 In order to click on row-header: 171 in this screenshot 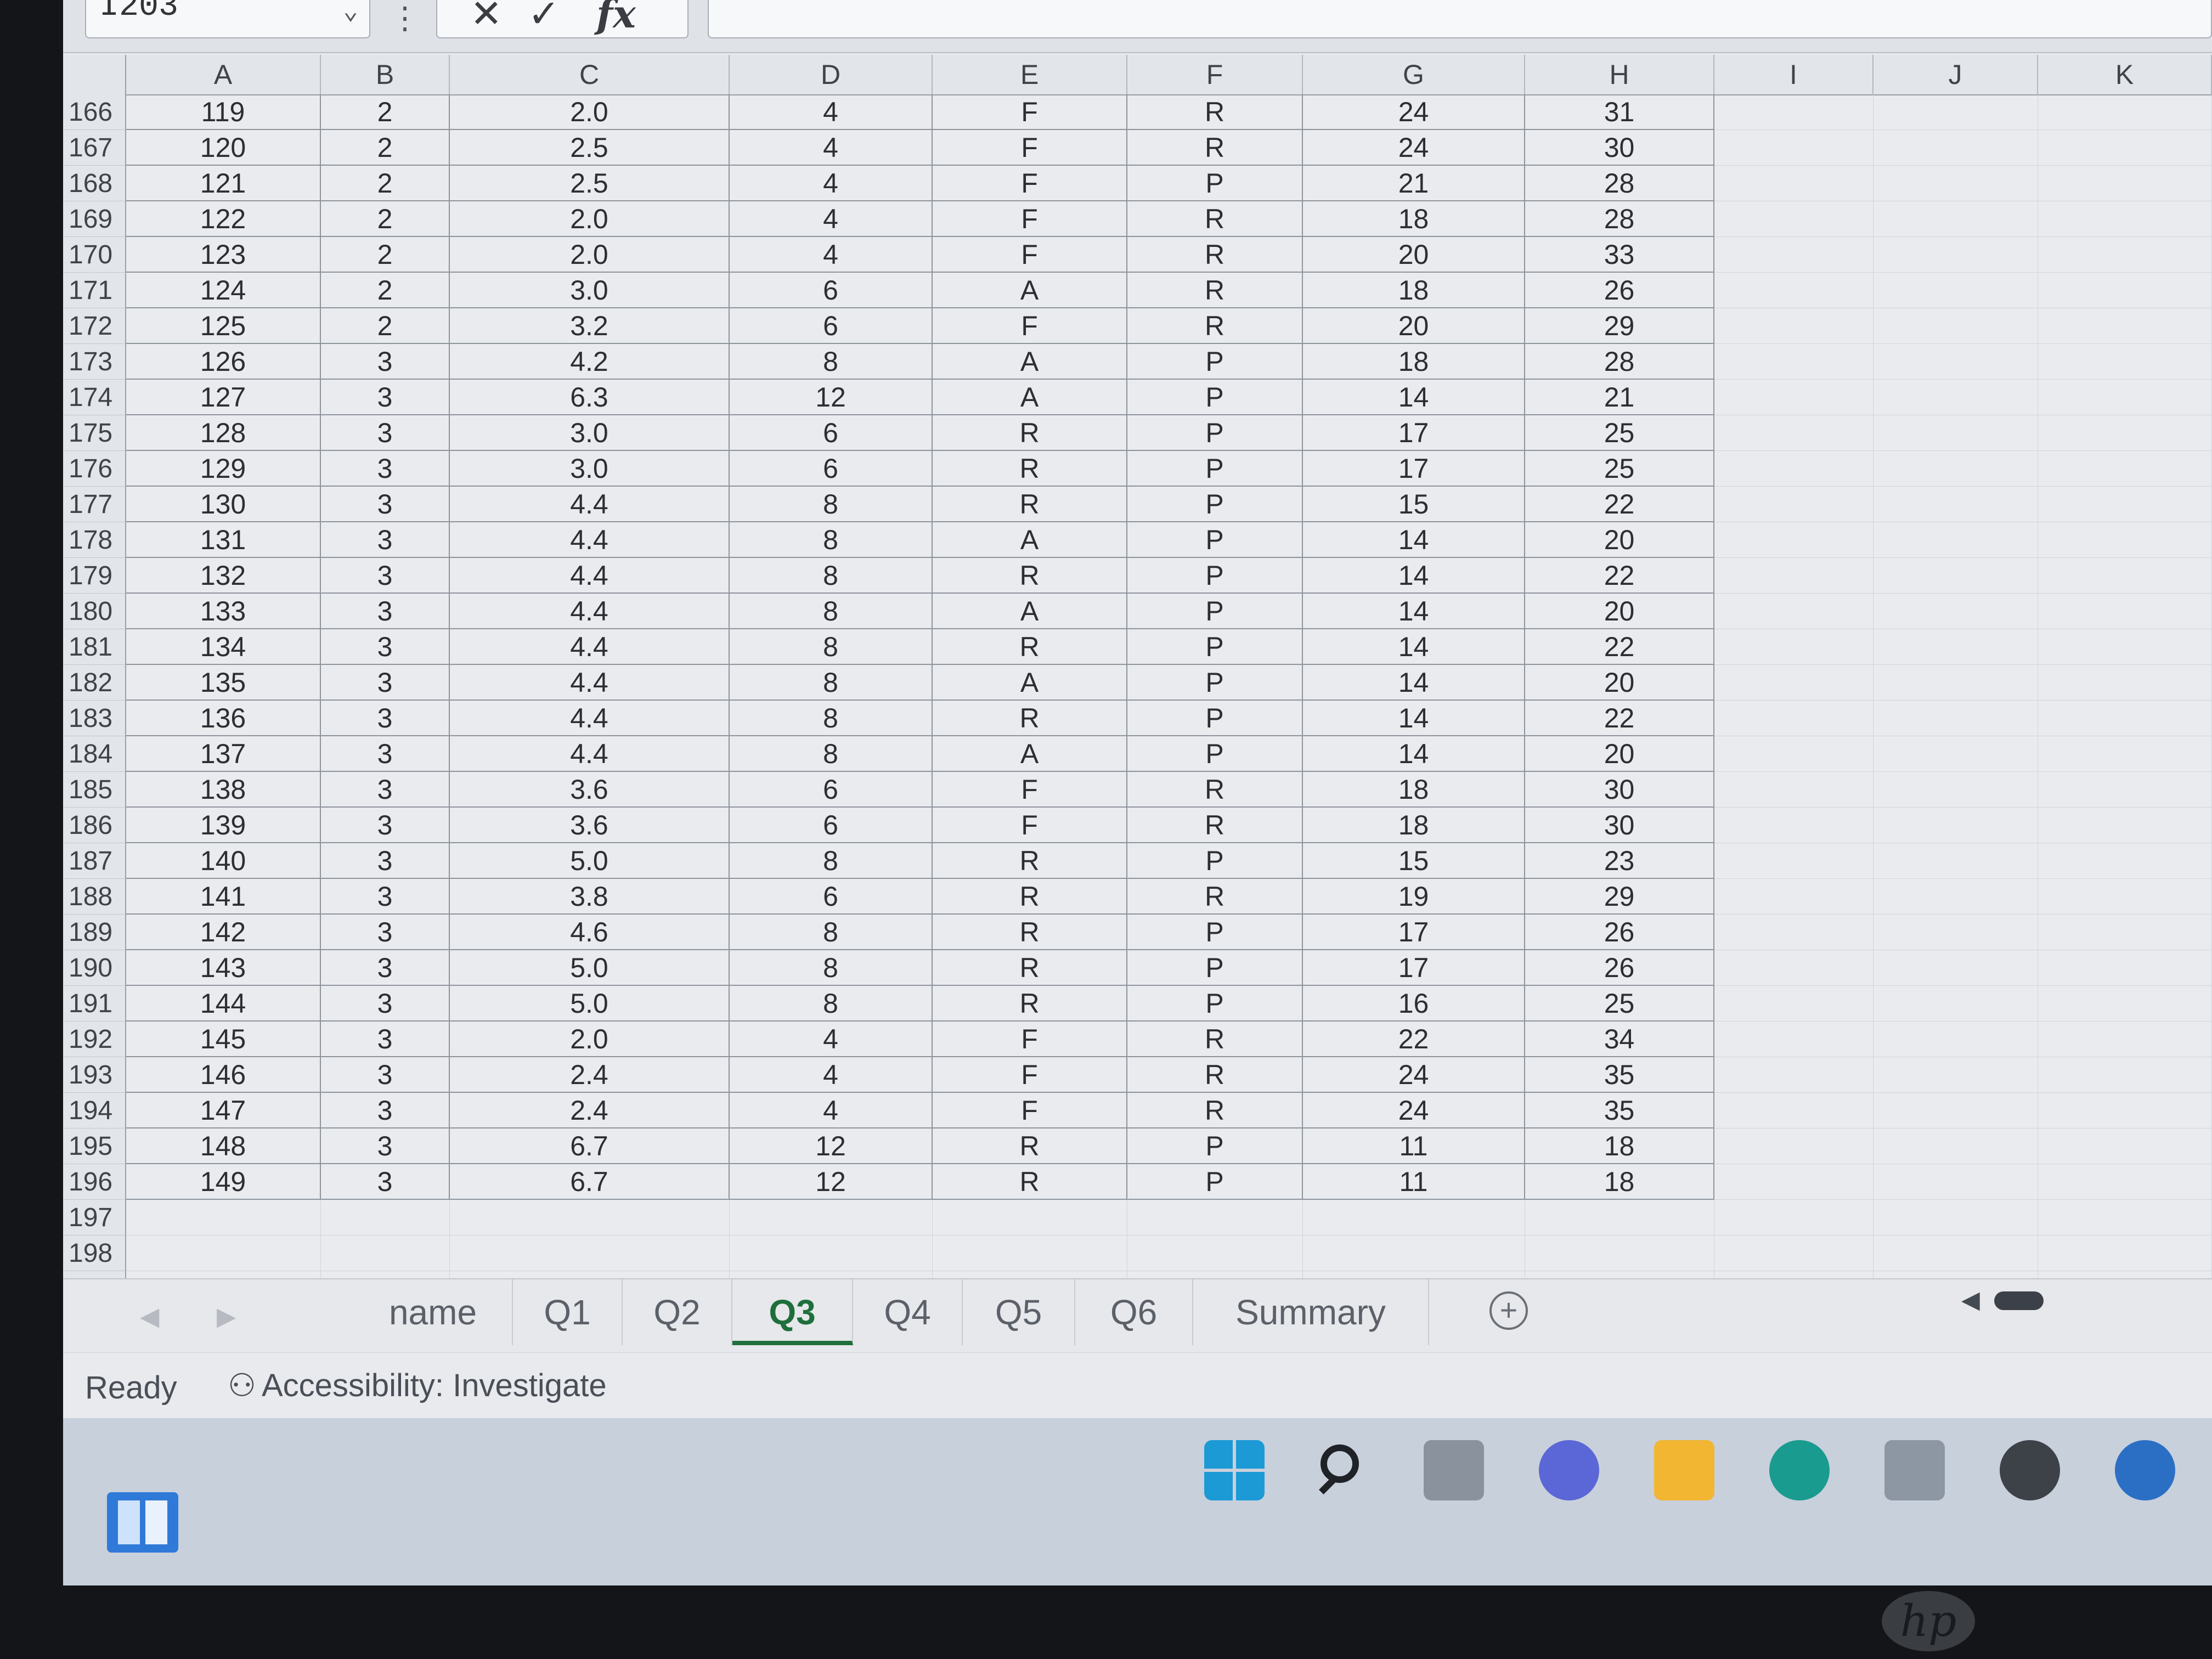, I will do `click(94, 290)`.